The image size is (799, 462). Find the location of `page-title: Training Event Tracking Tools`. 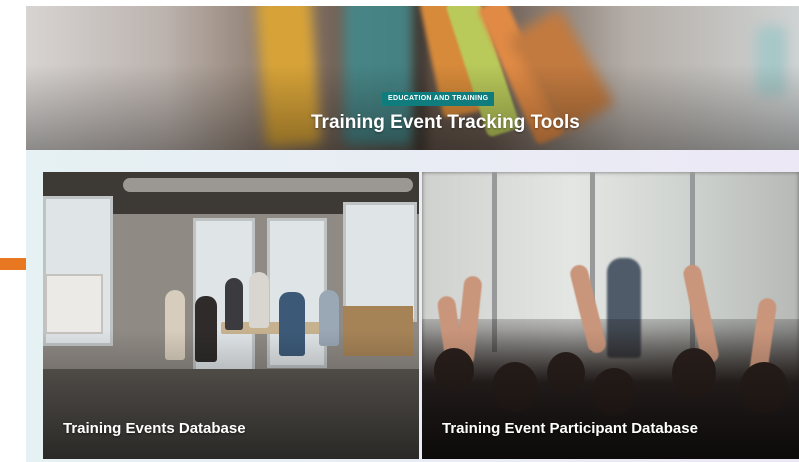

page-title: Training Event Tracking Tools is located at coordinates (445, 122).